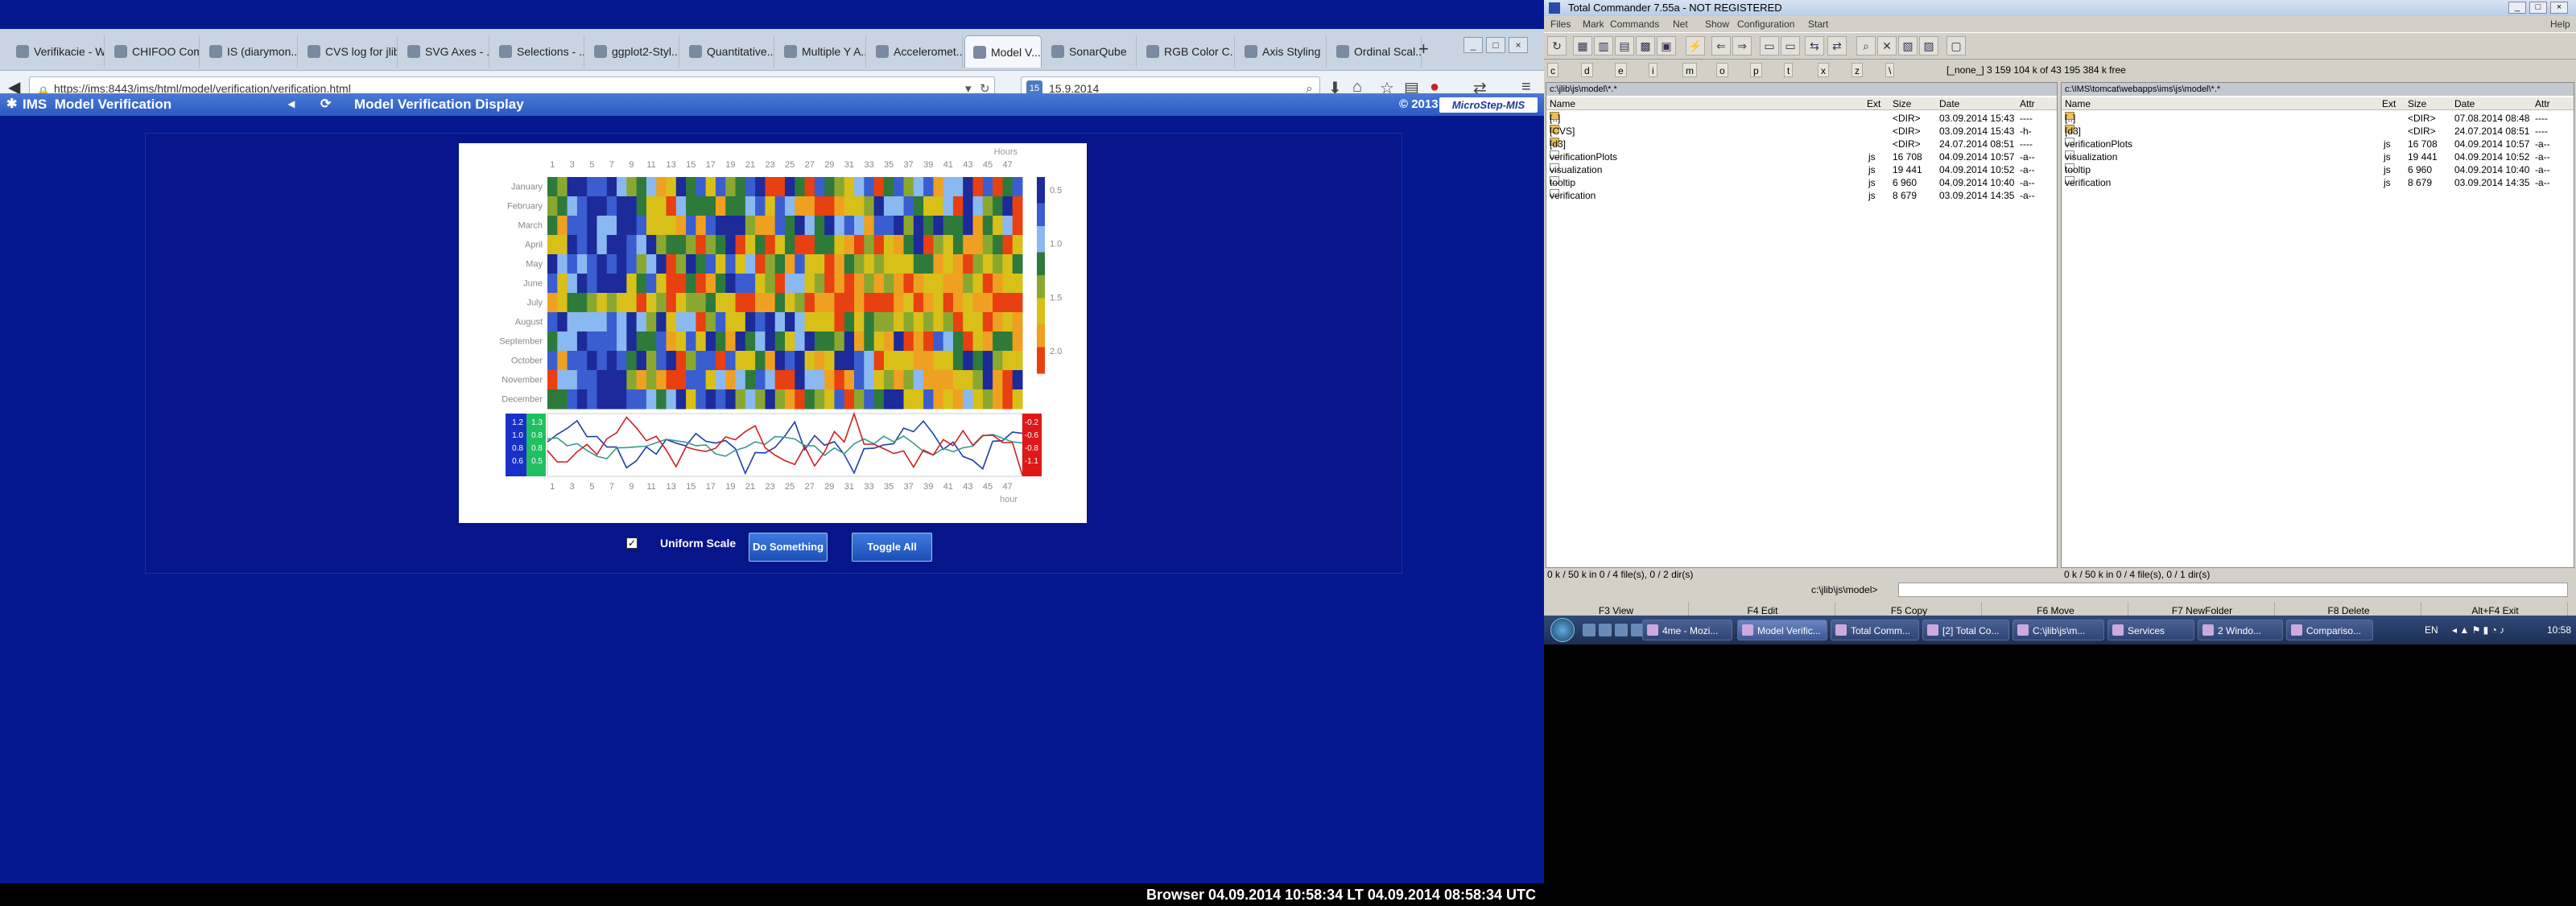 The width and height of the screenshot is (2576, 906). Describe the element at coordinates (325, 104) in the screenshot. I see `refresh-icon: ⟳` at that location.